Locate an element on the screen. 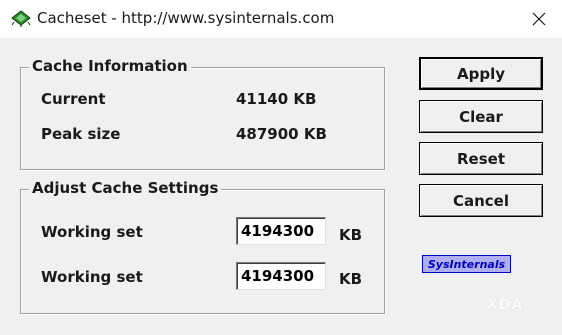 The height and width of the screenshot is (335, 562). xda-watermark-logo: XDA is located at coordinates (505, 305).